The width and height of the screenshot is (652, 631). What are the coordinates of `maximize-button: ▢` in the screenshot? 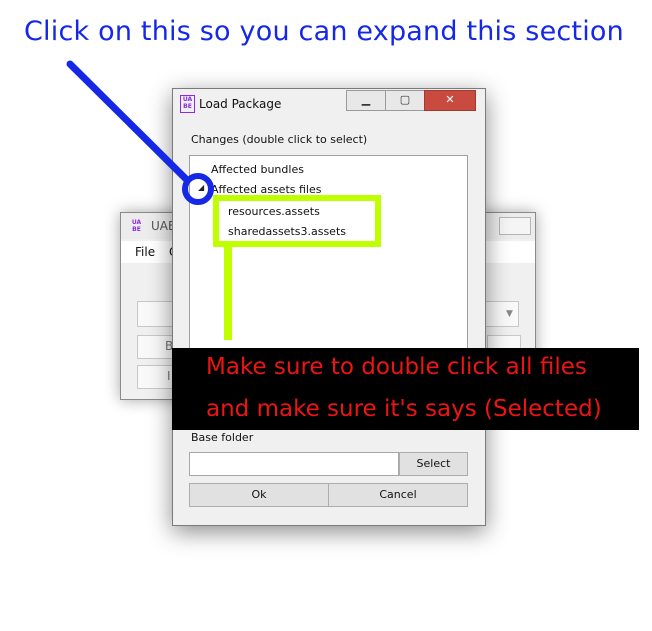 It's located at (405, 100).